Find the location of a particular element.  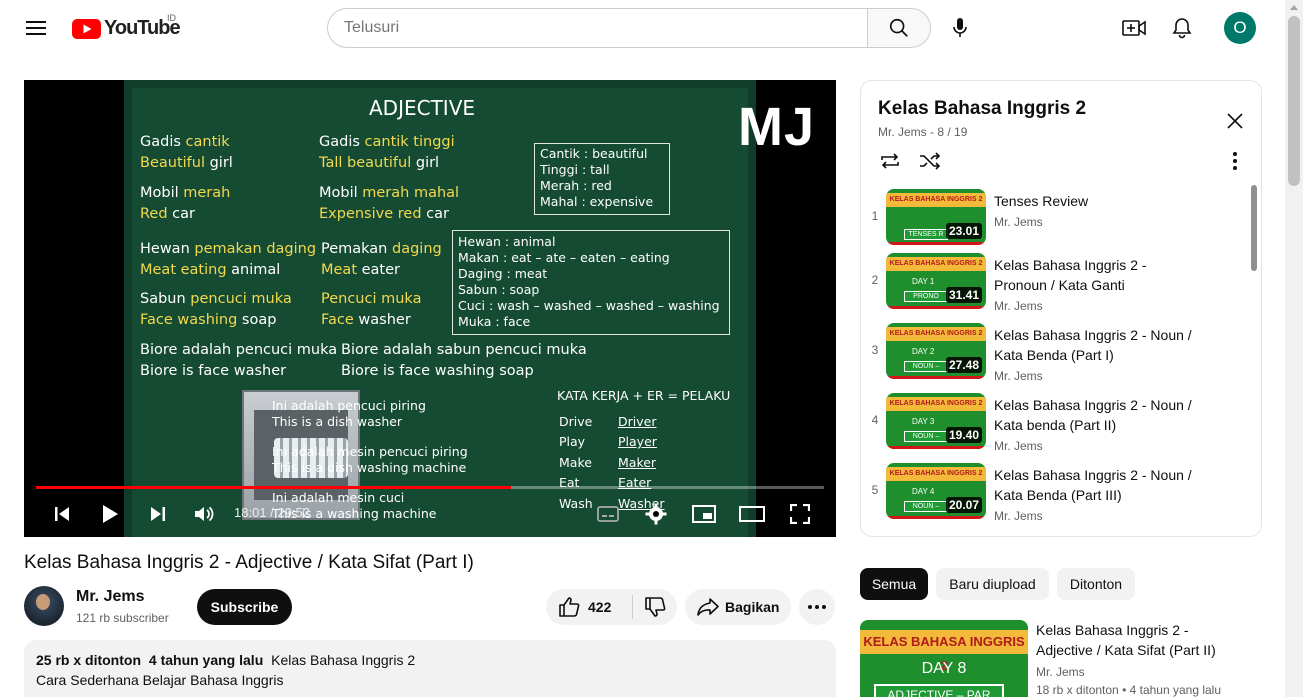

mute-button is located at coordinates (204, 514).